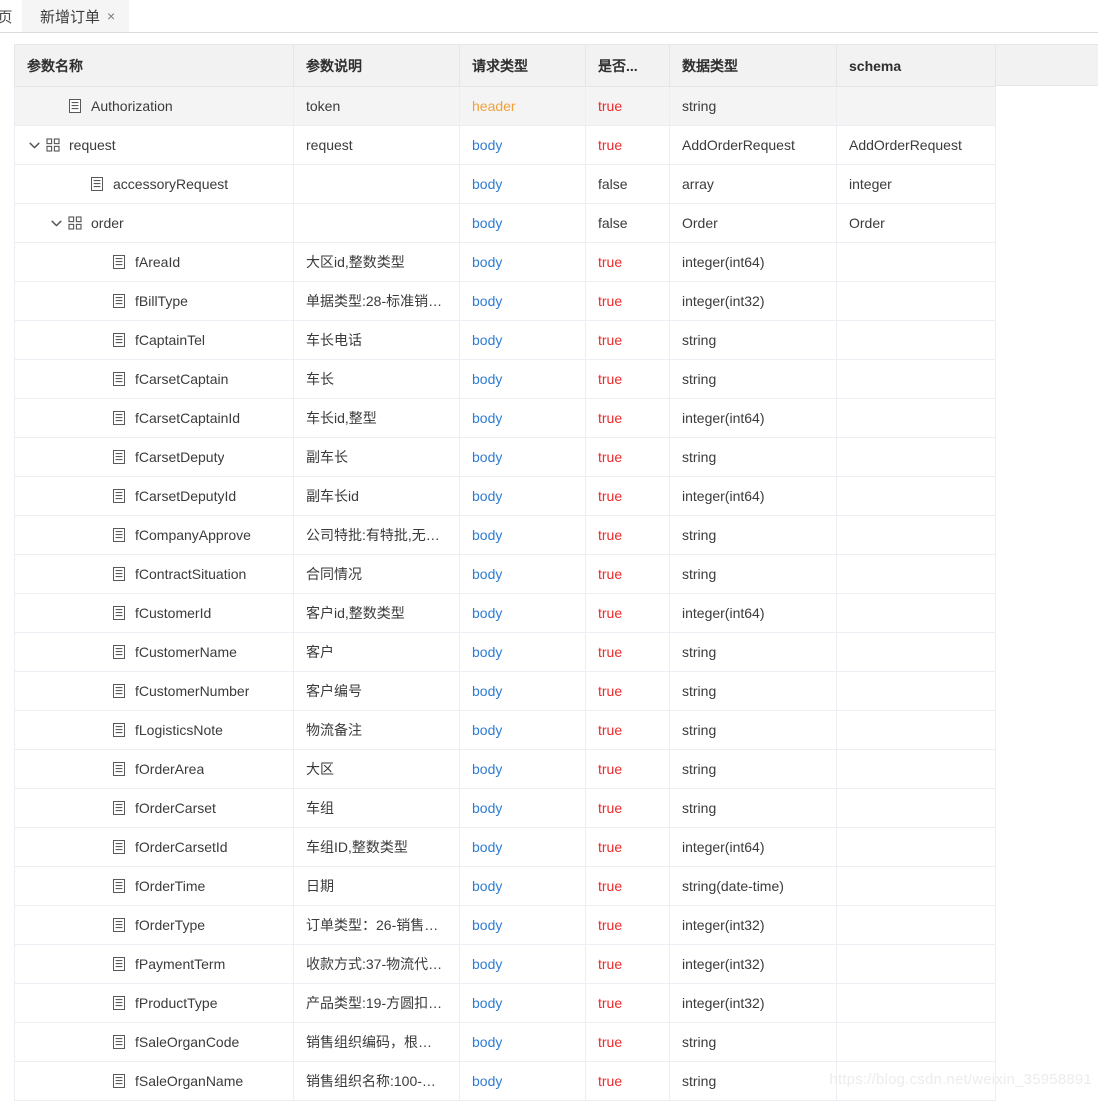 Image resolution: width=1098 pixels, height=1101 pixels. What do you see at coordinates (753, 925) in the screenshot?
I see `cell-data-type: integer(int32)` at bounding box center [753, 925].